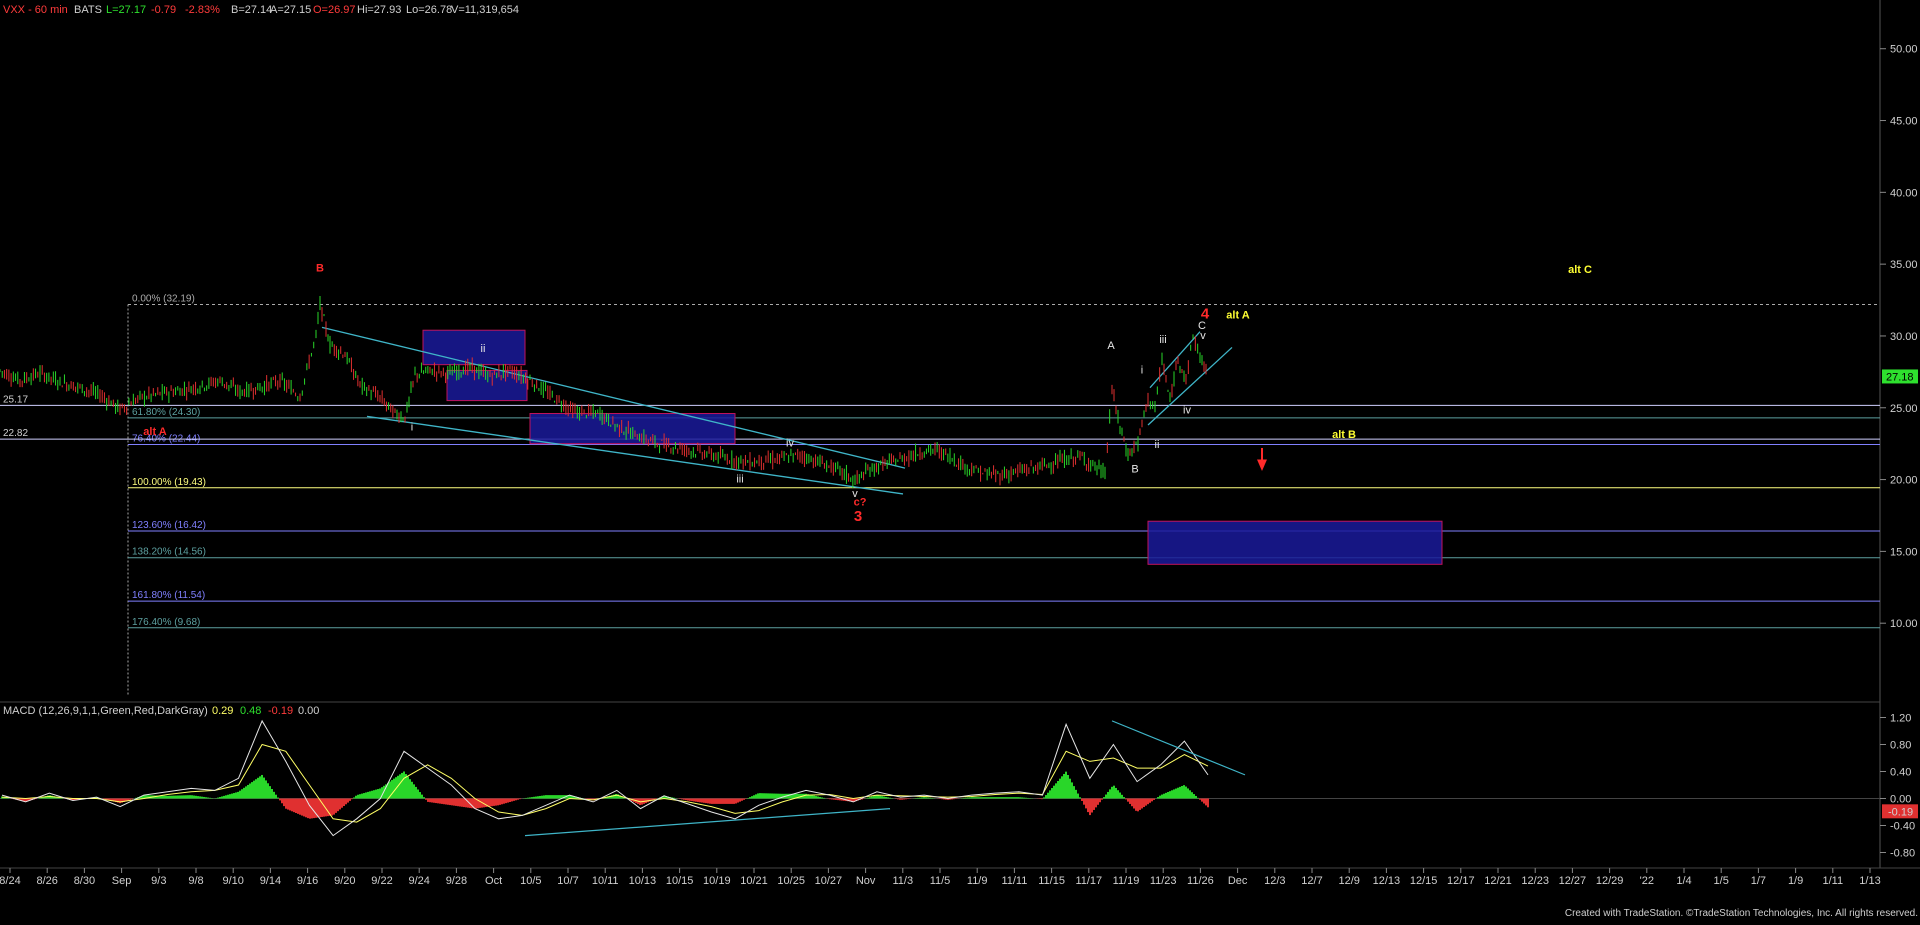 The height and width of the screenshot is (925, 1920). Describe the element at coordinates (1163, 881) in the screenshot. I see `time-tick-label: 11/23` at that location.